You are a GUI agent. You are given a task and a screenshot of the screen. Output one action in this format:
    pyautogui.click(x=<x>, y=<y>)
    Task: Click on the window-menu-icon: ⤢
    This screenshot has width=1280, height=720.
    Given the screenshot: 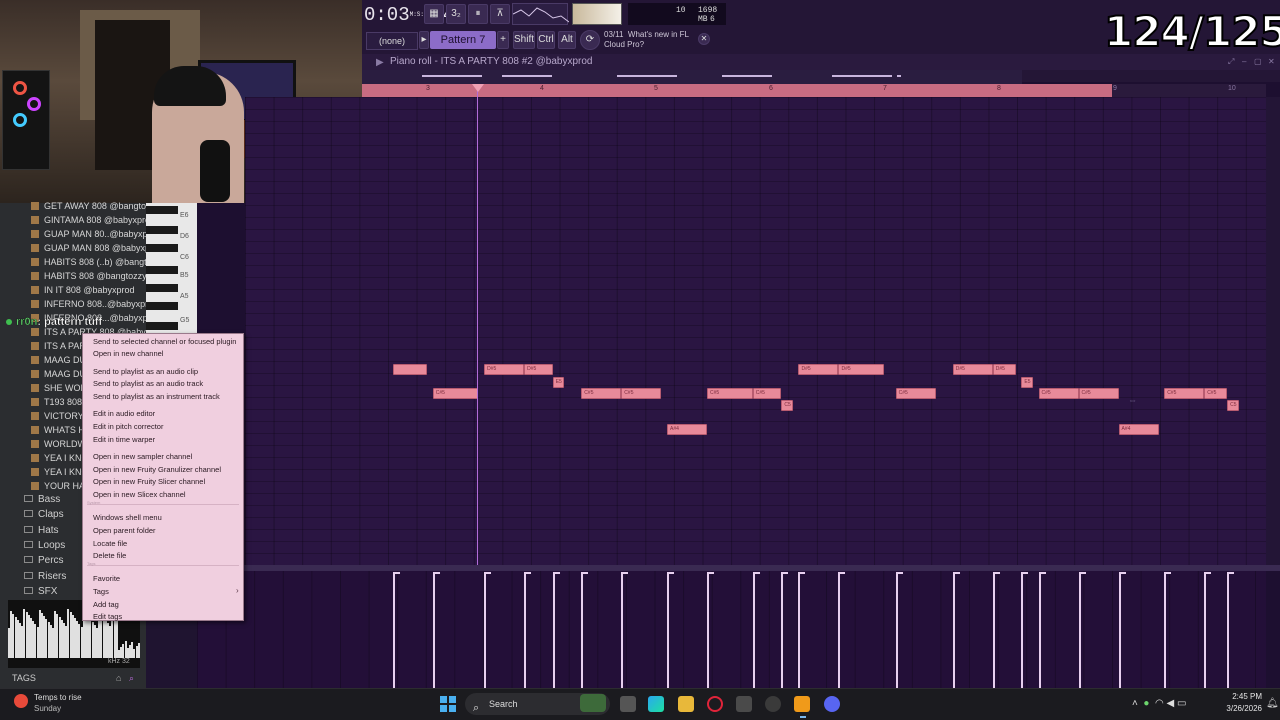 What is the action you would take?
    pyautogui.click(x=1231, y=62)
    